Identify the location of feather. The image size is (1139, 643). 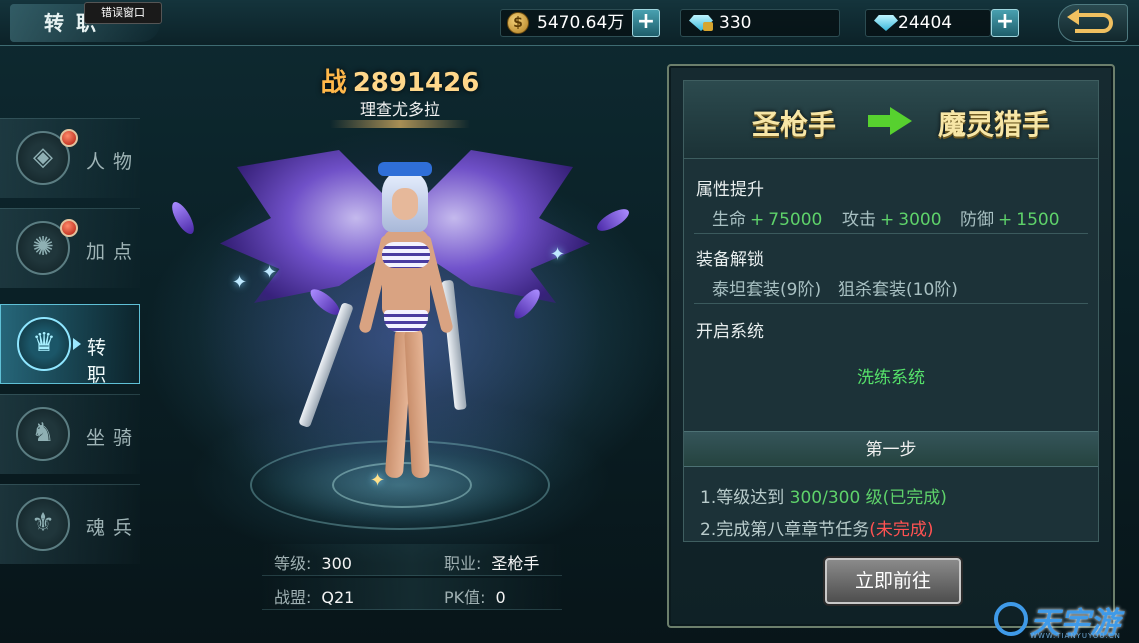
(613, 220).